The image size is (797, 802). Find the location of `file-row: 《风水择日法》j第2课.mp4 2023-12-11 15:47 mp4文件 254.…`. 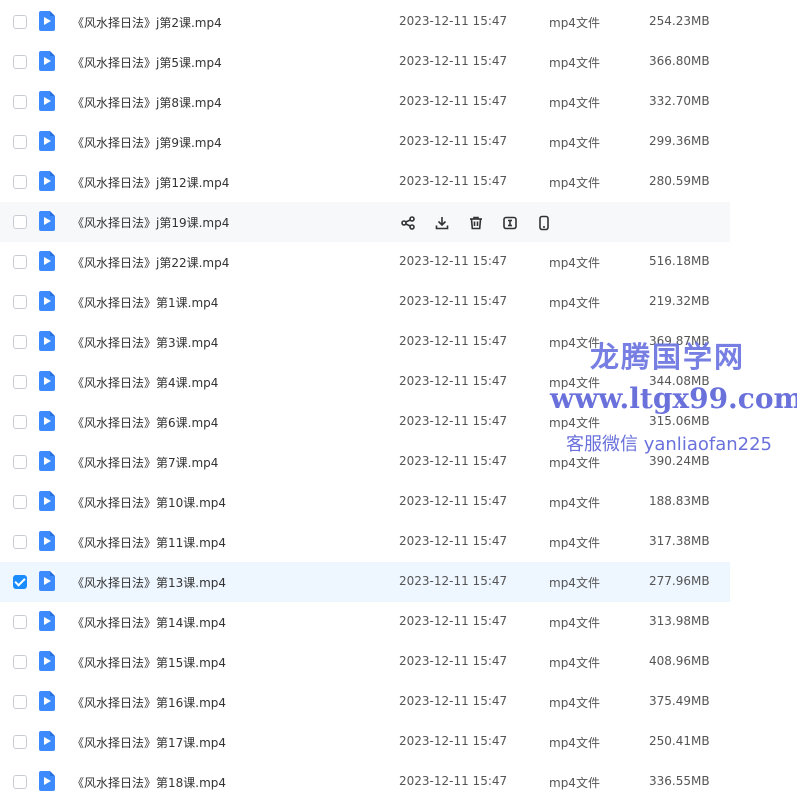

file-row: 《风水择日法》j第2课.mp4 2023-12-11 15:47 mp4文件 254.… is located at coordinates (365, 22).